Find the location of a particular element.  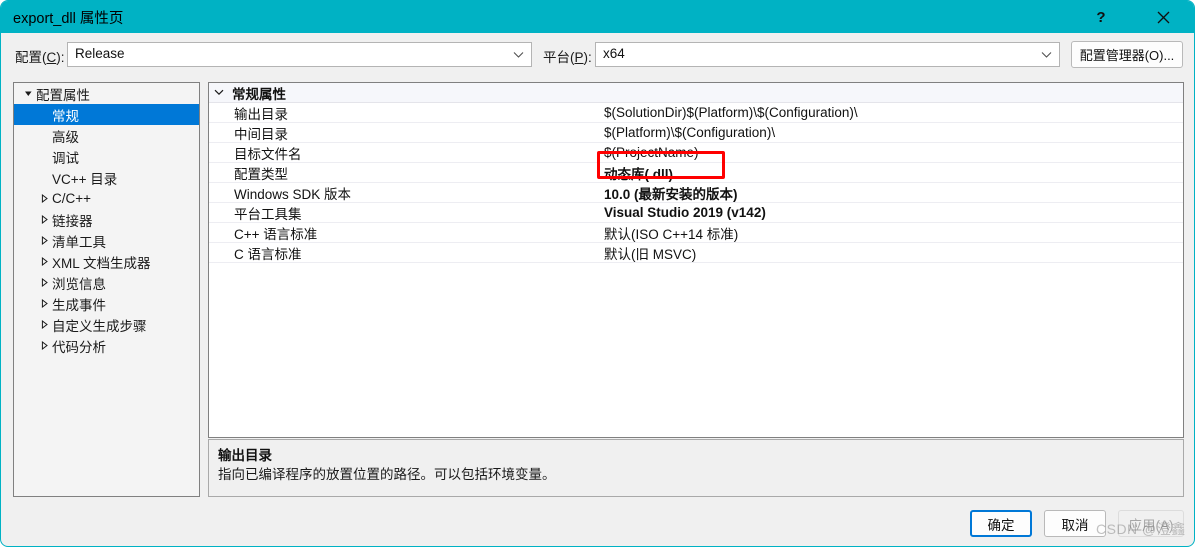

sidebar-item-label: 配置属性 is located at coordinates (63, 95).